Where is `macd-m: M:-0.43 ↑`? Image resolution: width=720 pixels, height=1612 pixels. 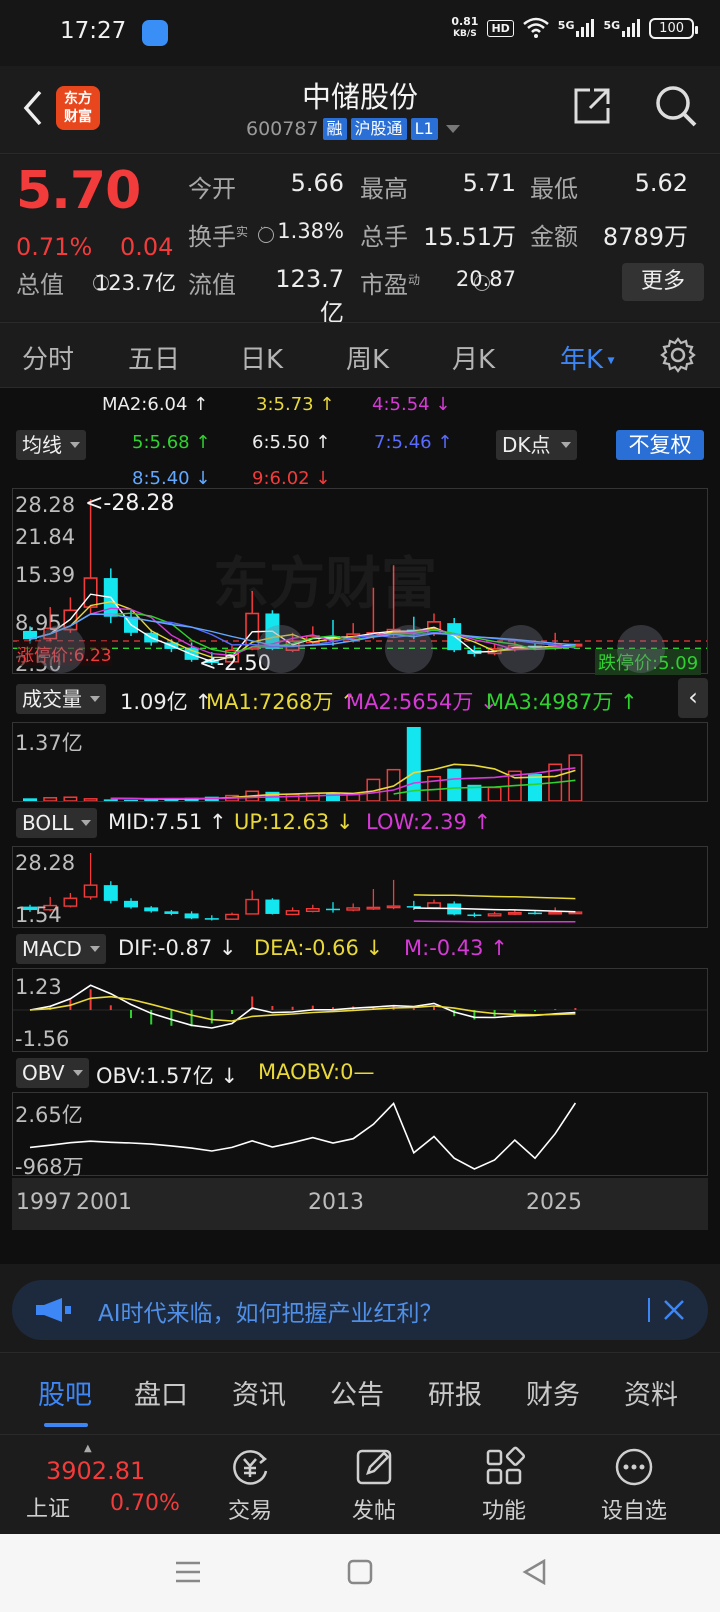 macd-m: M:-0.43 ↑ is located at coordinates (456, 948).